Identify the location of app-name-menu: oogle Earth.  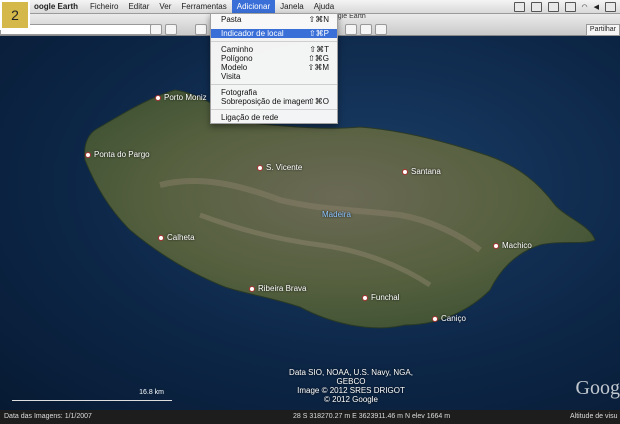
(56, 6).